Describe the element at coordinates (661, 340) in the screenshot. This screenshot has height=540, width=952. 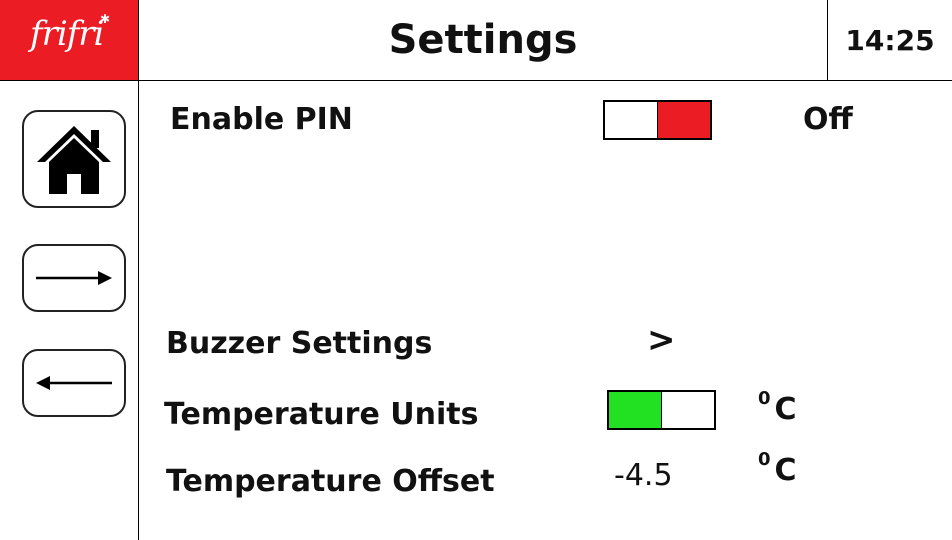
I see `buzzer-settings-chevron-icon: >` at that location.